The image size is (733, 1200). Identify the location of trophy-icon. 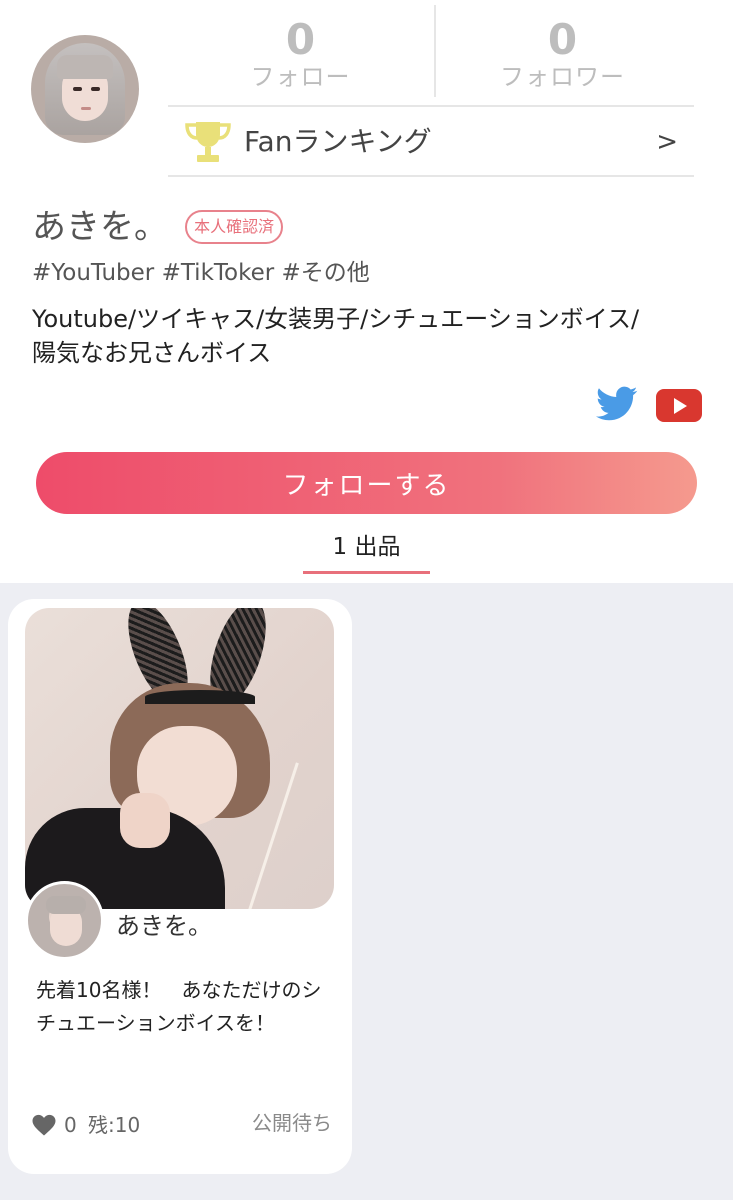
(208, 142).